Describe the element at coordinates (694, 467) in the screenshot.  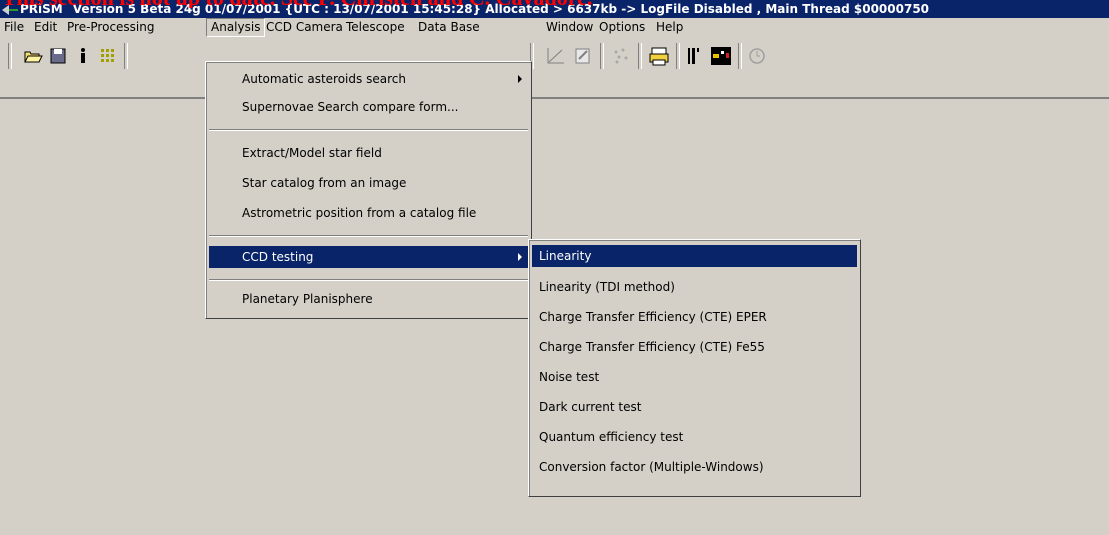
I see `submenu-item-conversion-factor: Conversion factor (Multiple-Windows)` at that location.